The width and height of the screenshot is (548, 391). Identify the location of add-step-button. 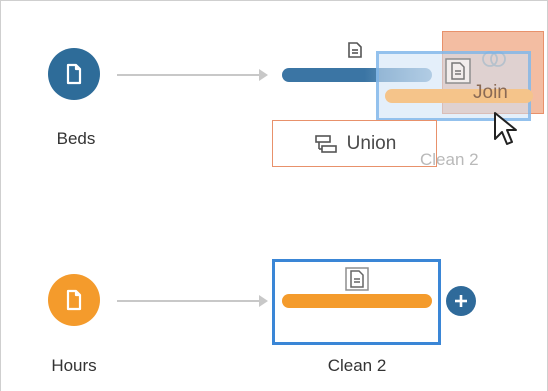
(461, 301).